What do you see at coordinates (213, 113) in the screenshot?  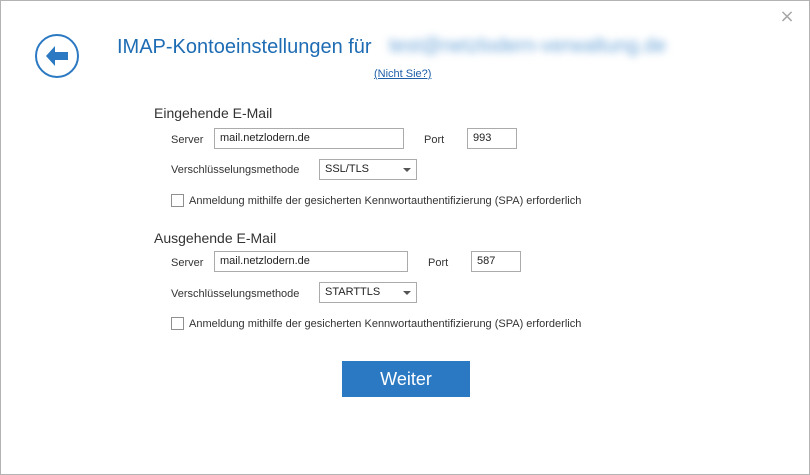 I see `incoming-heading: Eingehende E-Mail` at bounding box center [213, 113].